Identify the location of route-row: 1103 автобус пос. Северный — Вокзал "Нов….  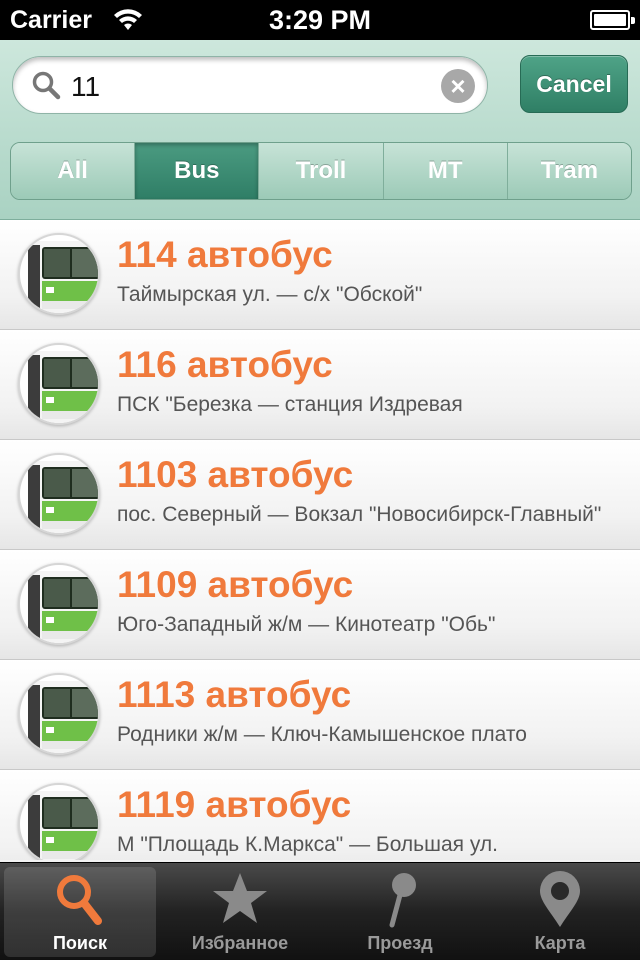
(320, 495).